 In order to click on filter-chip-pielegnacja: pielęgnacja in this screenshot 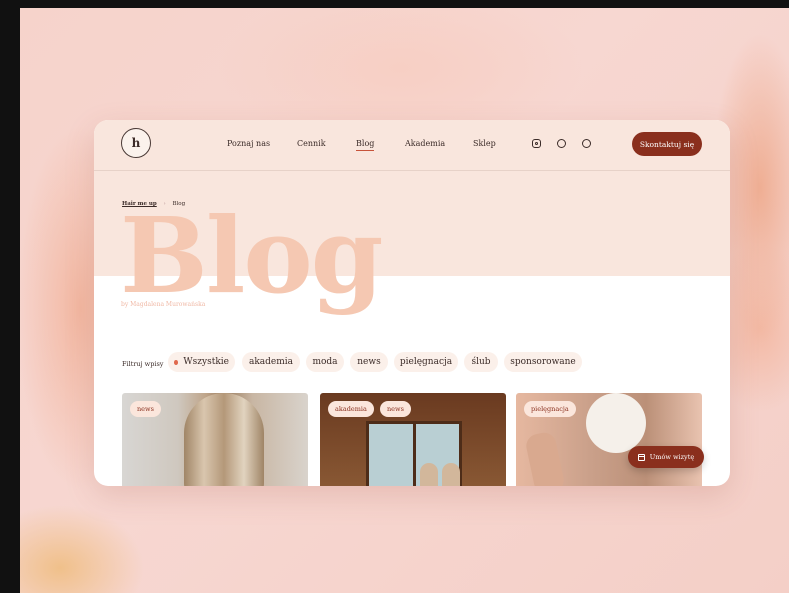, I will do `click(426, 362)`.